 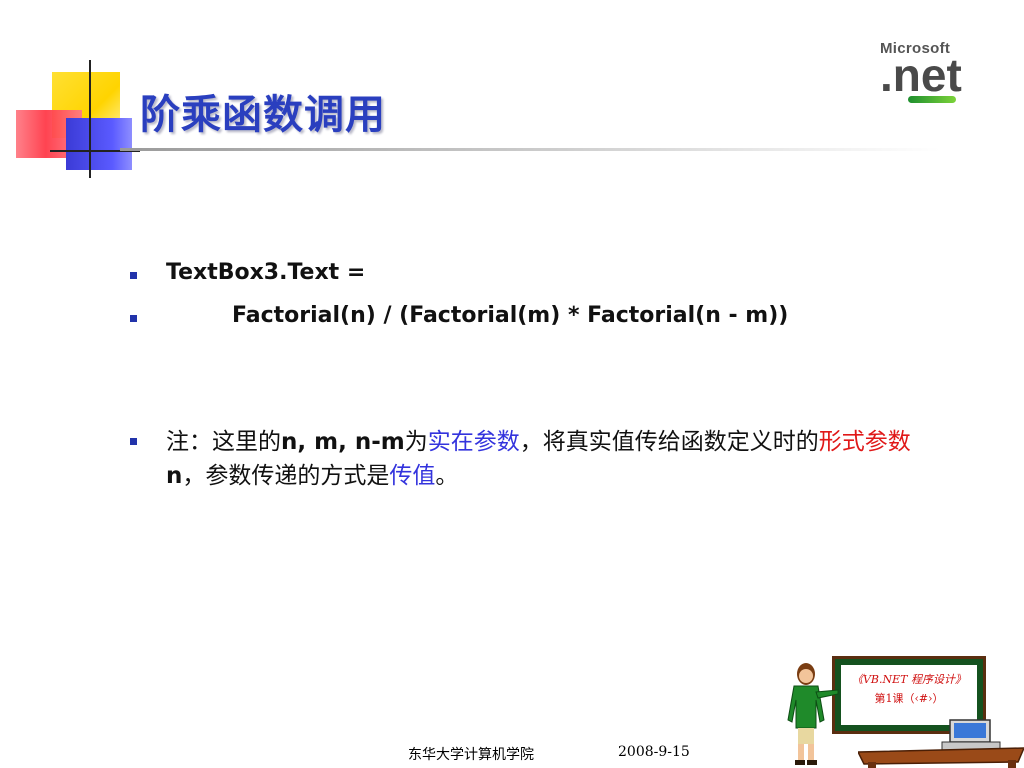 What do you see at coordinates (412, 476) in the screenshot?
I see `highlight-pass-by-value: 传值` at bounding box center [412, 476].